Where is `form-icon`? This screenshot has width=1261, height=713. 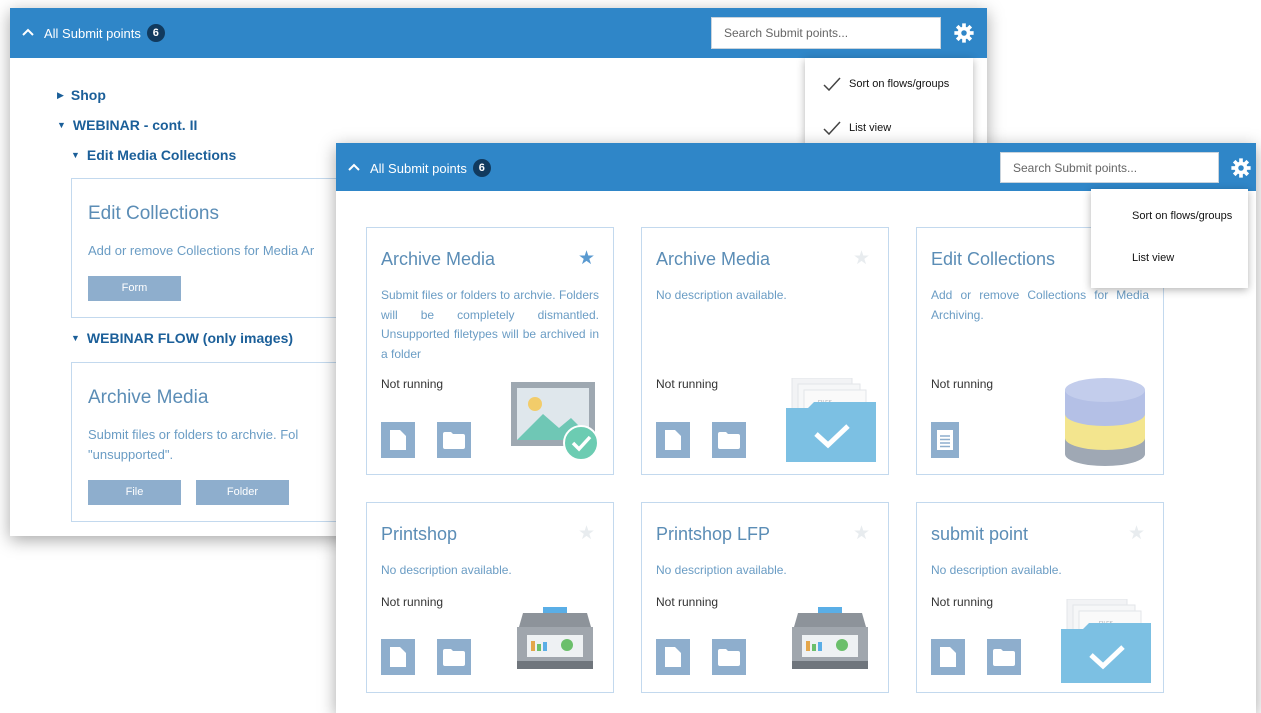
form-icon is located at coordinates (945, 440).